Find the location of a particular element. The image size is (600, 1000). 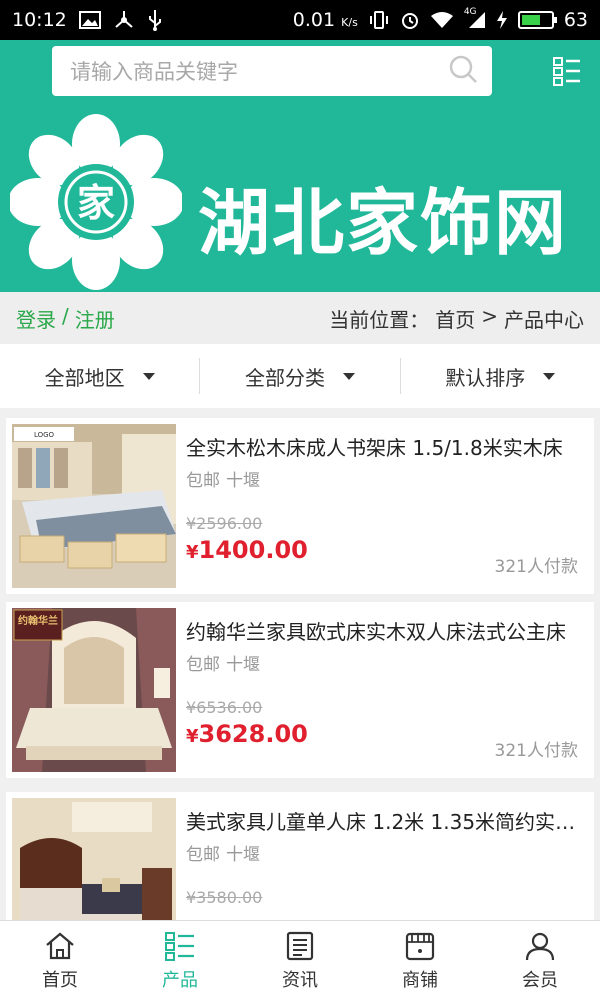

product-list-icon is located at coordinates (179, 946).